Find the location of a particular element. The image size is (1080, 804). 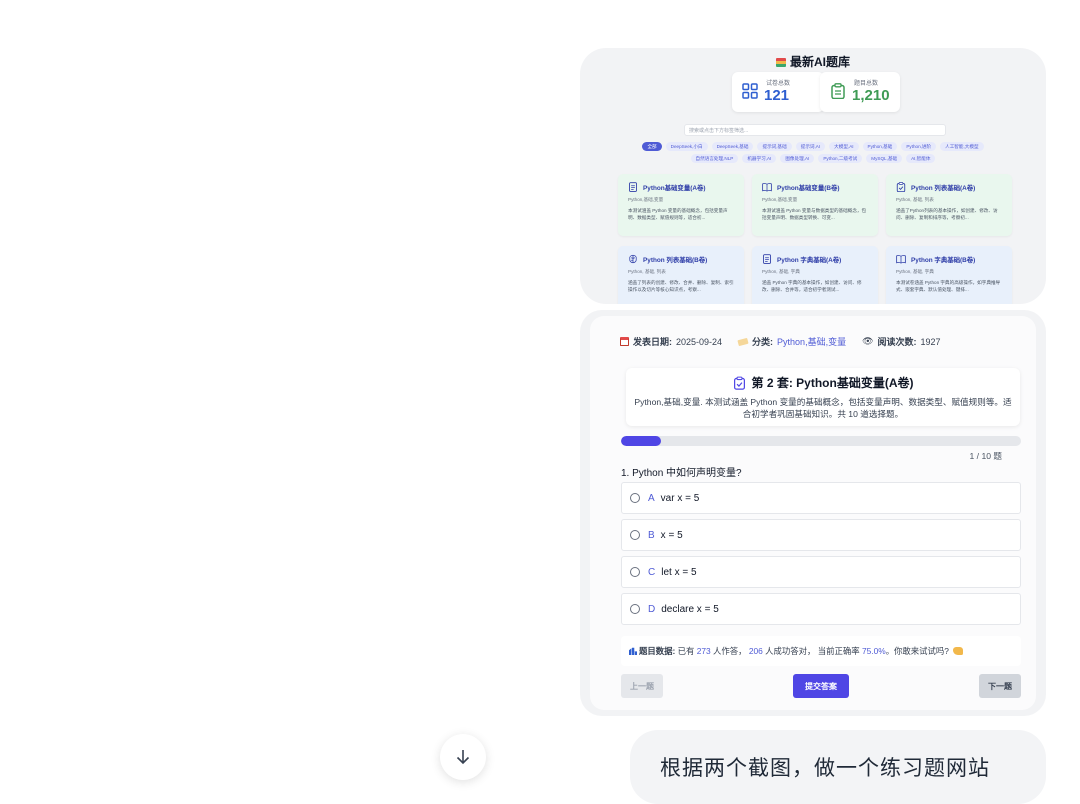

filter-tag: MySQL,基础 is located at coordinates (884, 158).